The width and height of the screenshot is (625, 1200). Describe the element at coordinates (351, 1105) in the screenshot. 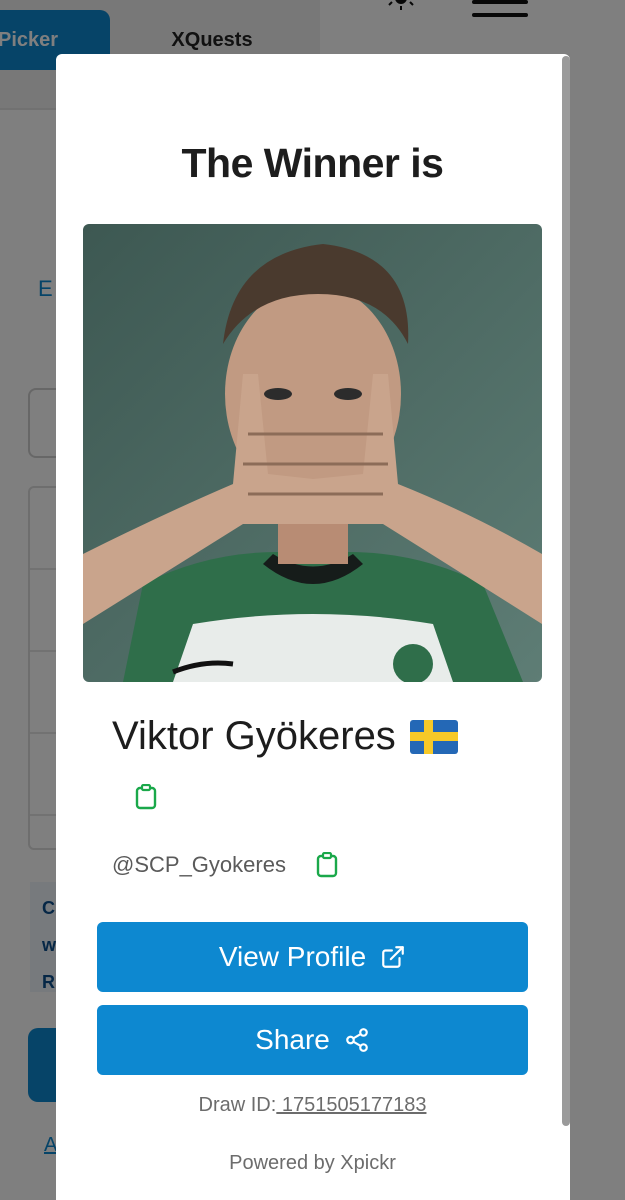

I see `draw-id-link: 1751505177183` at that location.